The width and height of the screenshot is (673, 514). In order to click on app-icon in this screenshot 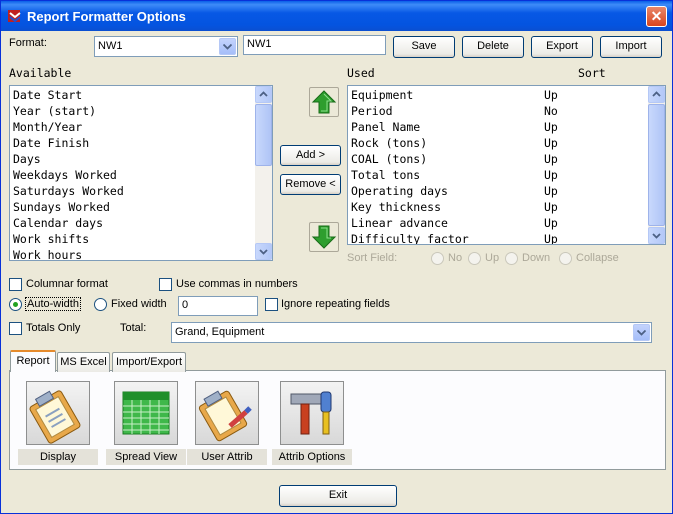, I will do `click(14, 16)`.